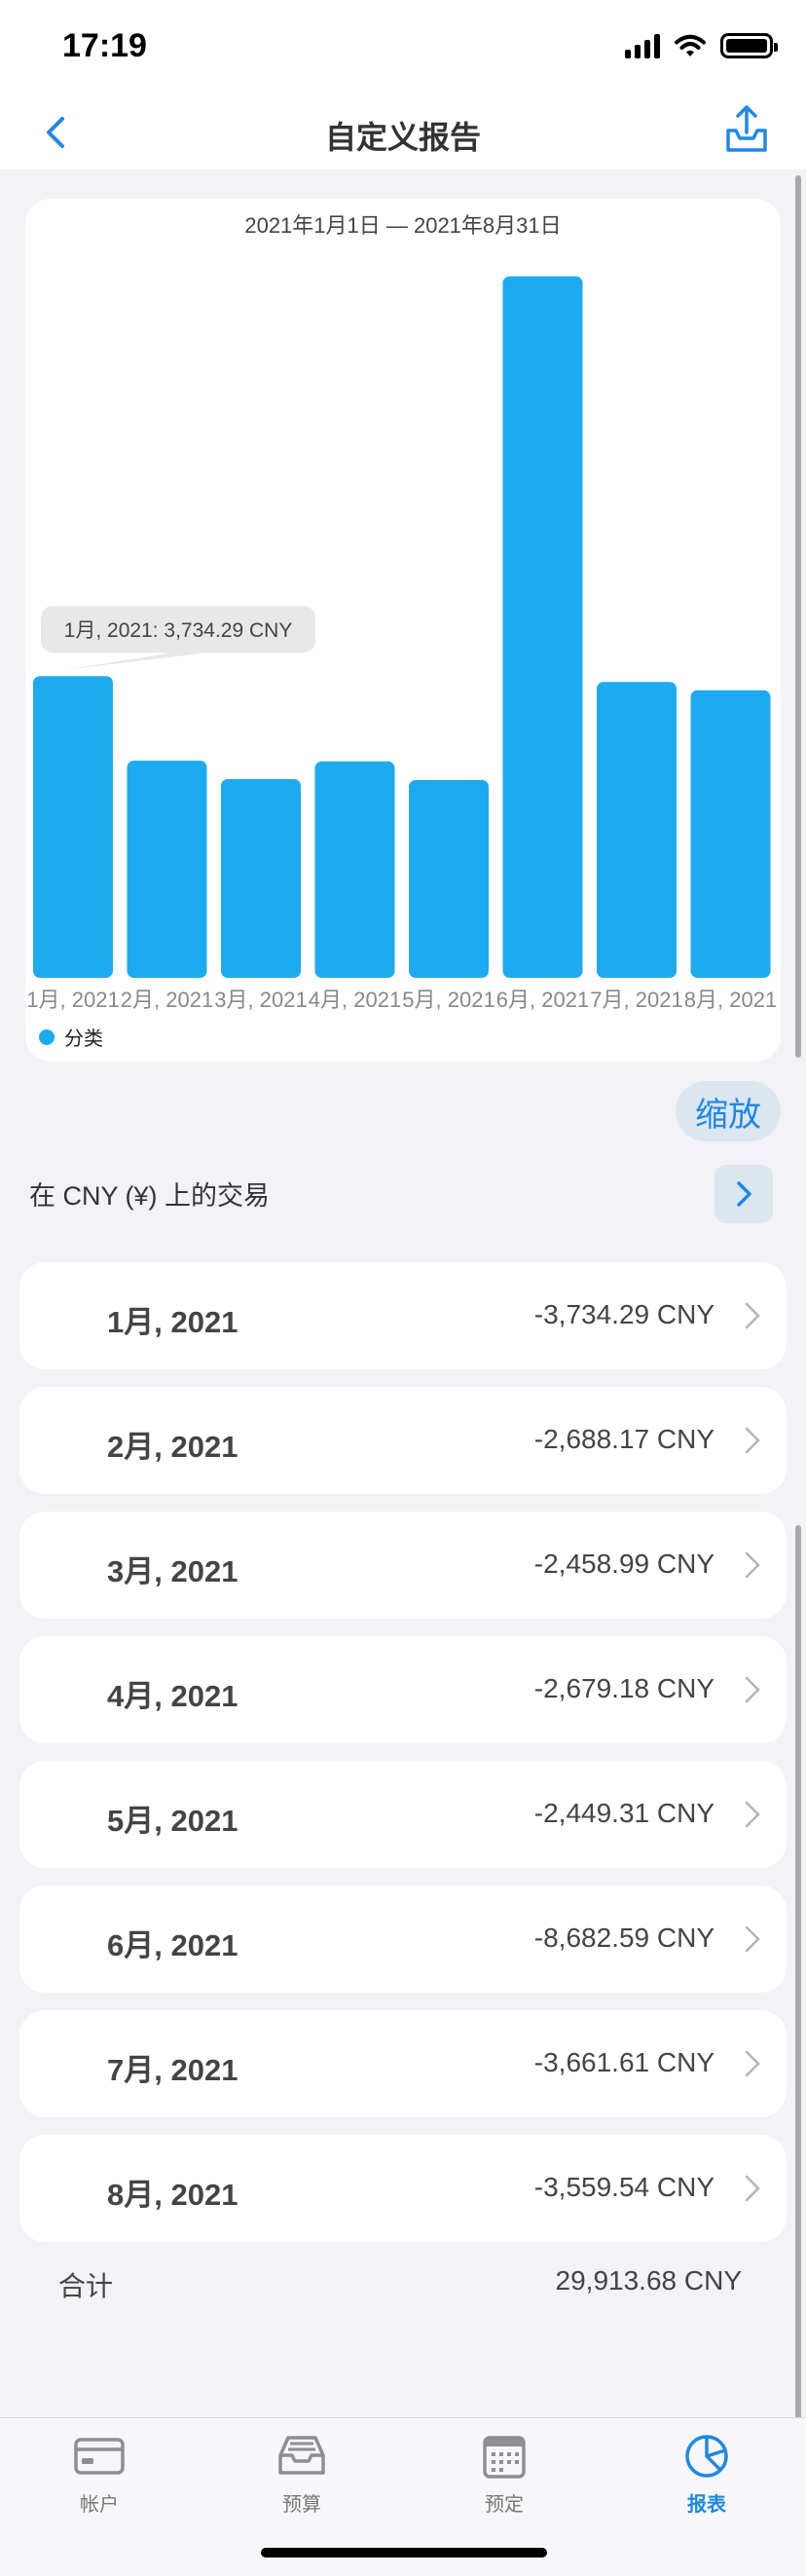 The width and height of the screenshot is (806, 2576). What do you see at coordinates (172, 1945) in the screenshot?
I see `row-month: 6月, 2021` at bounding box center [172, 1945].